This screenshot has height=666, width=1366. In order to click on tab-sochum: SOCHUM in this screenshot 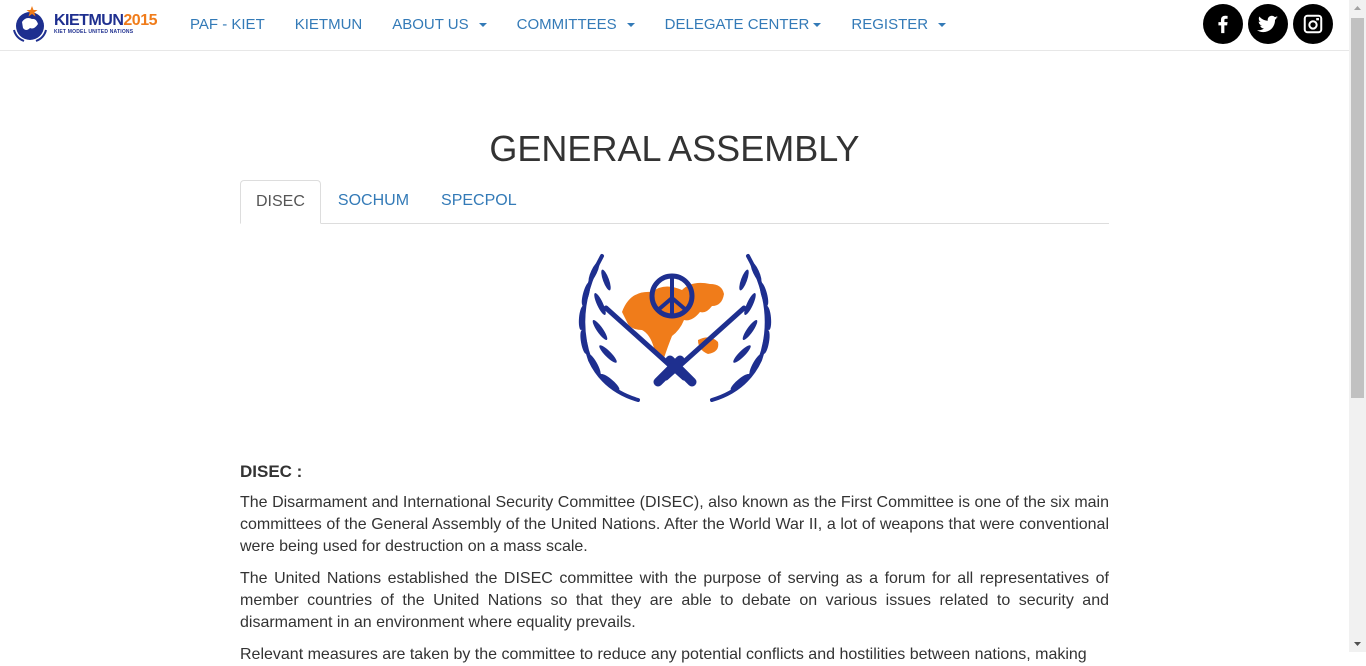, I will do `click(373, 201)`.